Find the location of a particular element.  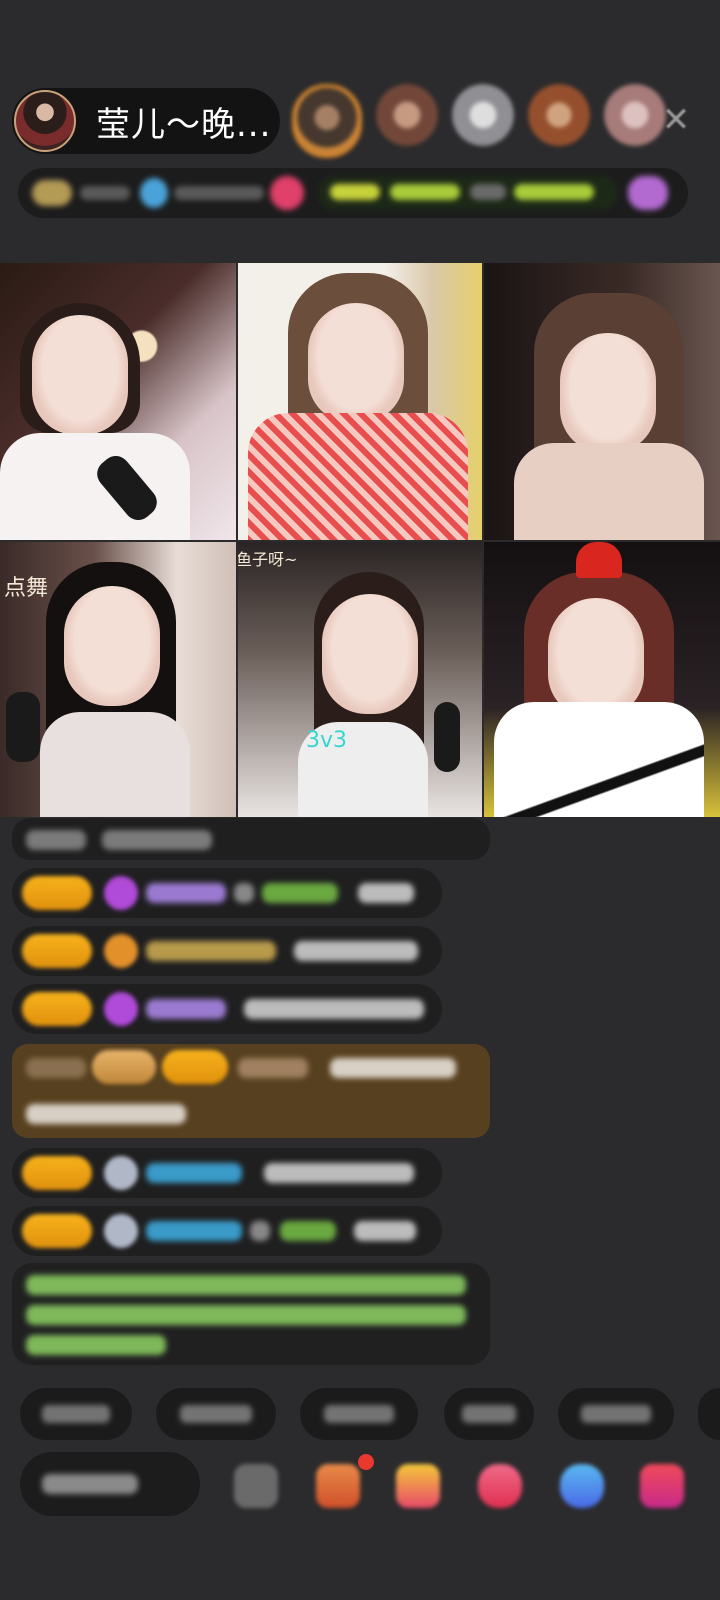

share-icon is located at coordinates (256, 1486).